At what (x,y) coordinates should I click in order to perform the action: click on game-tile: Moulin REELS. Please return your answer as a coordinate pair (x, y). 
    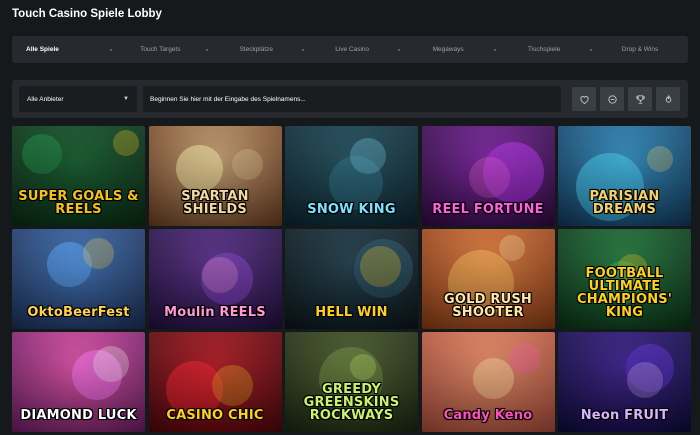
    Looking at the image, I should click on (215, 279).